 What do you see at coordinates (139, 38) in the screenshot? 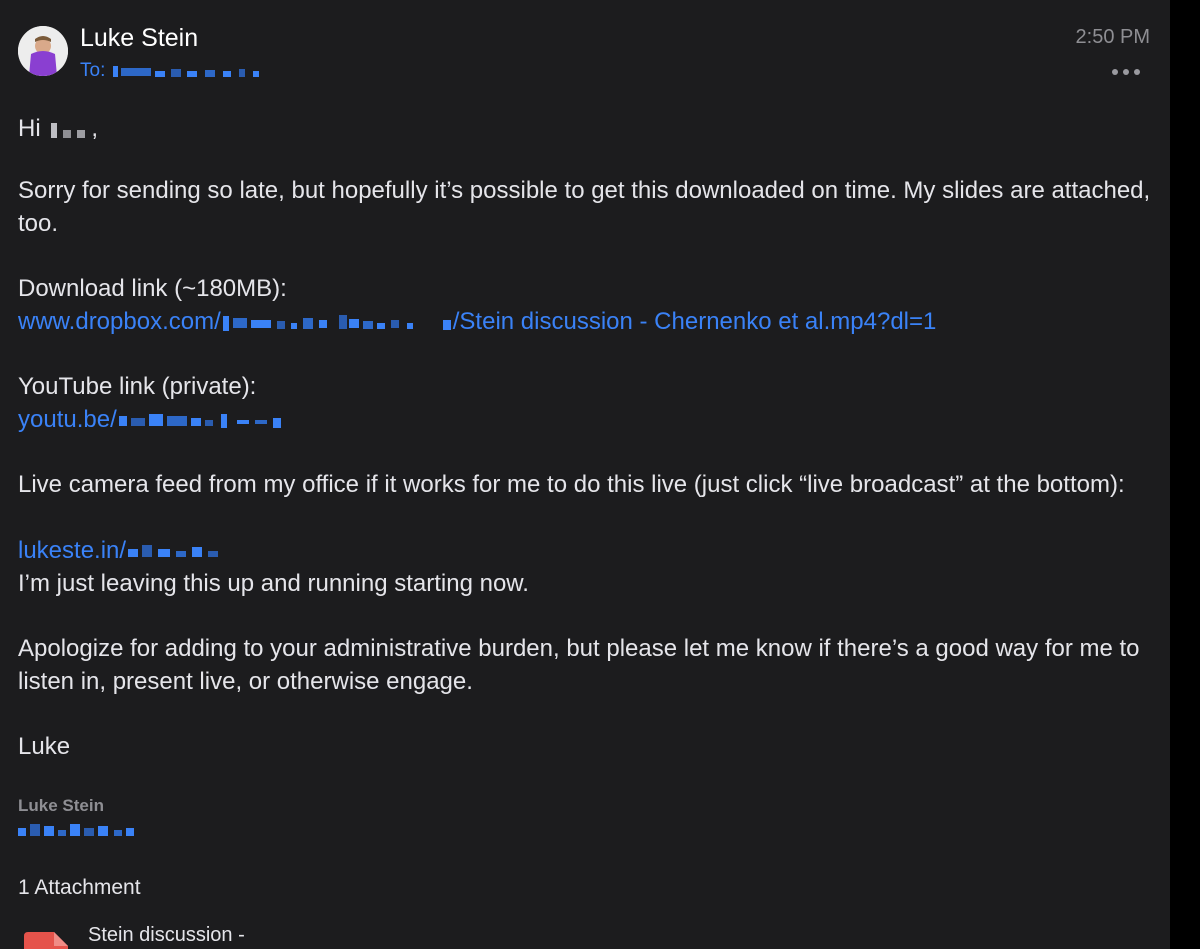
I see `sender-name: Luke Stein` at bounding box center [139, 38].